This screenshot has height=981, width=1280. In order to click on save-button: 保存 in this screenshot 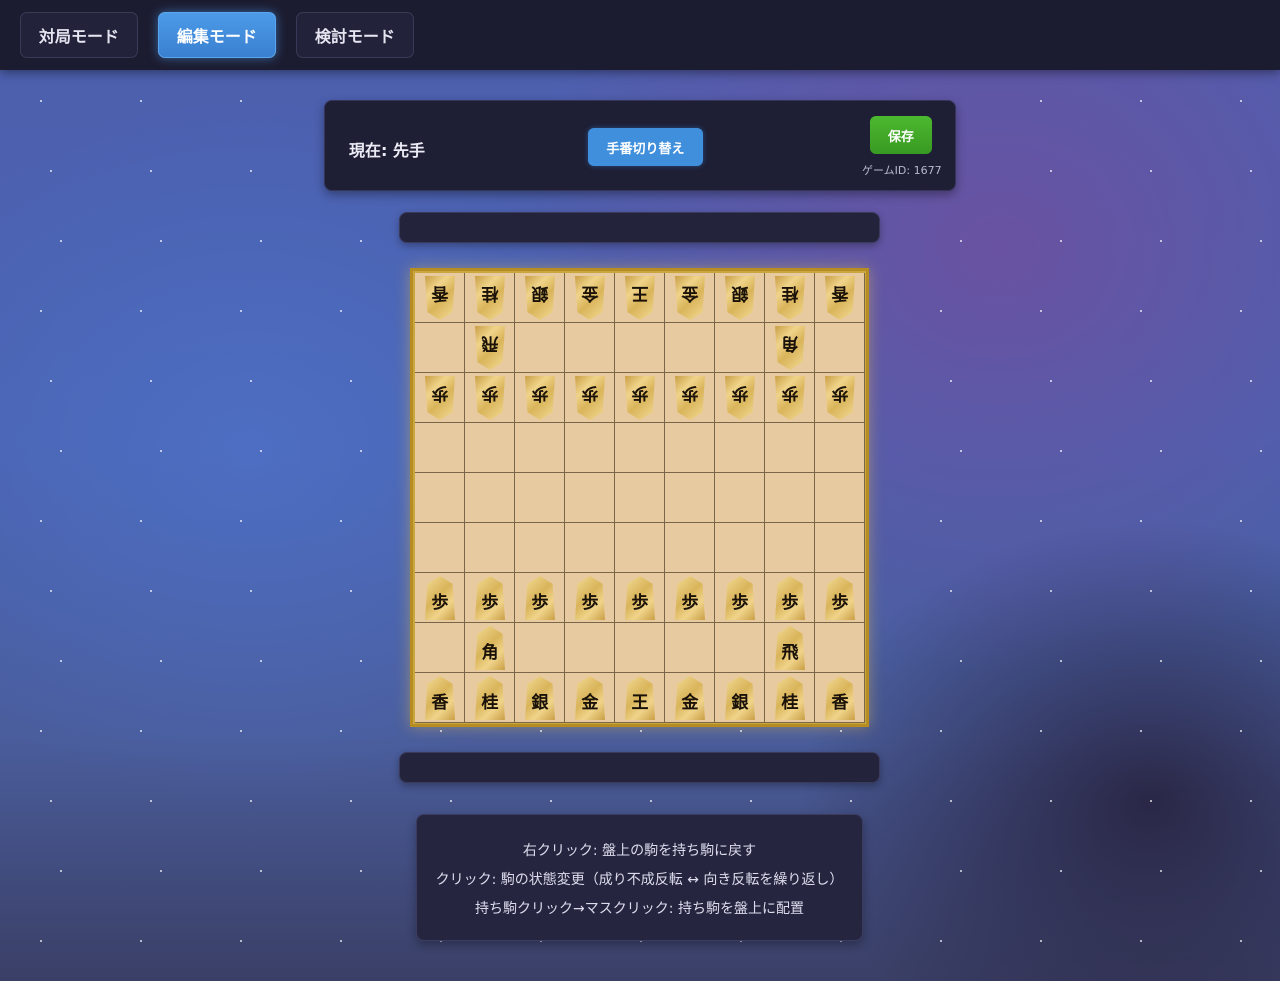, I will do `click(901, 135)`.